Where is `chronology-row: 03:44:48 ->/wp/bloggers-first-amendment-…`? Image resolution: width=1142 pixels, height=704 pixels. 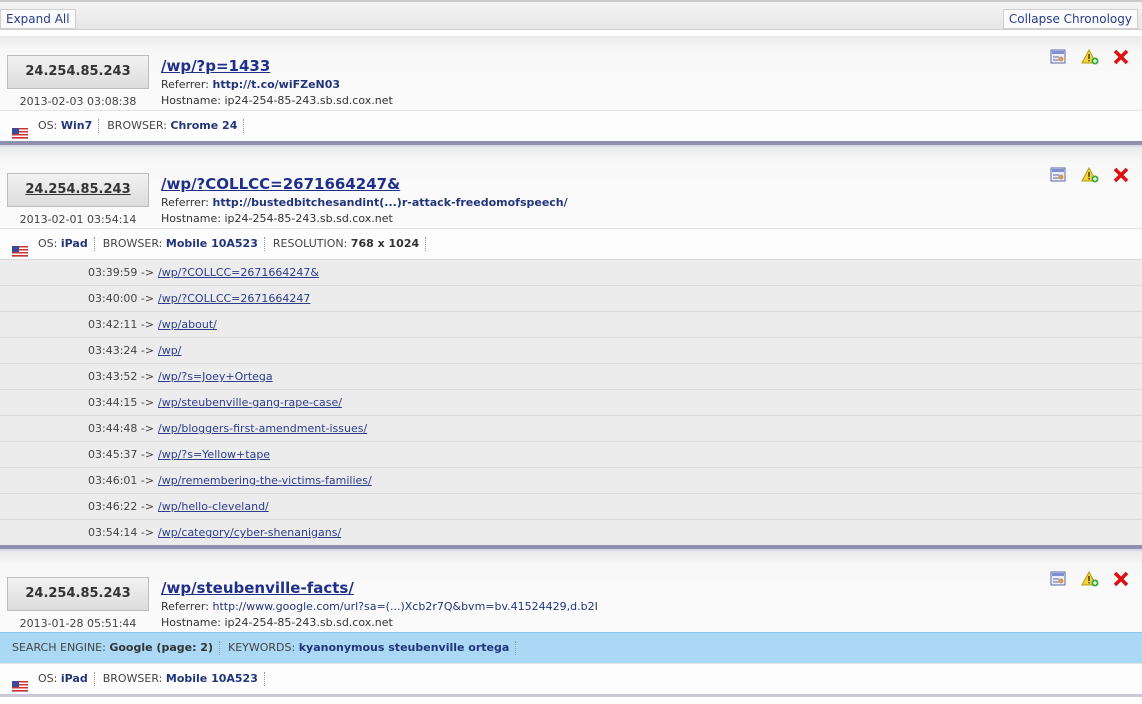
chronology-row: 03:44:48 ->/wp/bloggers-first-amendment-… is located at coordinates (571, 428).